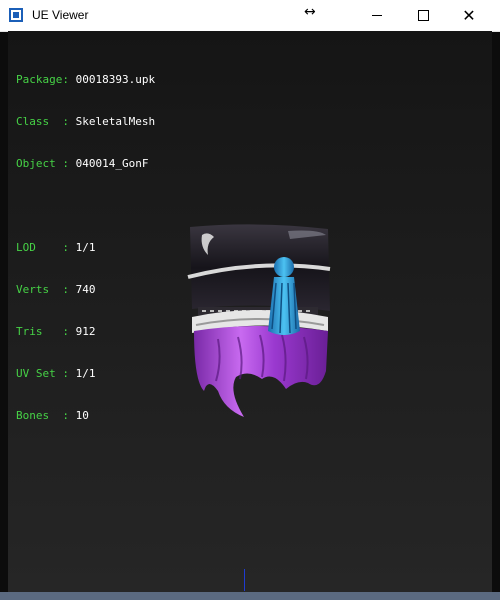 This screenshot has height=600, width=500. Describe the element at coordinates (60, 15) in the screenshot. I see `window-title: UE Viewer` at that location.